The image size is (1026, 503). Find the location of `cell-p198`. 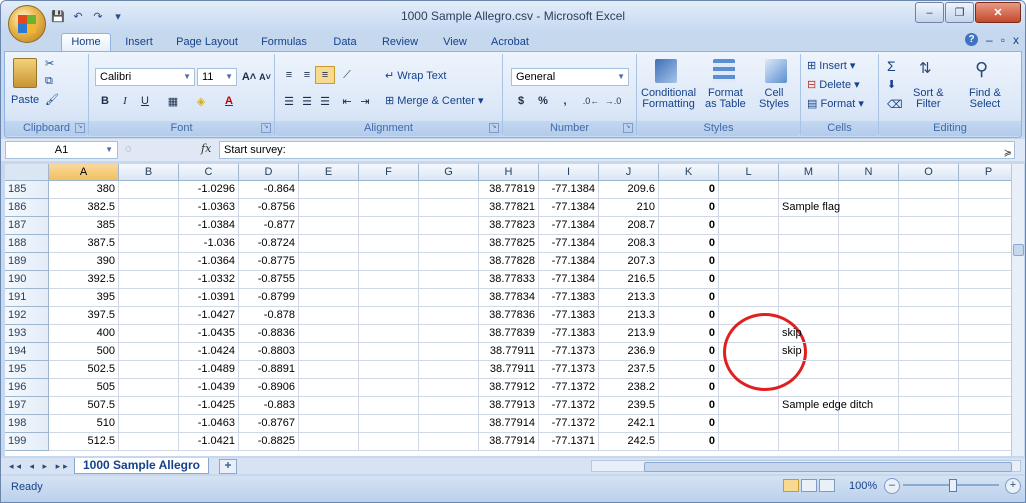

cell-p198 is located at coordinates (985, 424).